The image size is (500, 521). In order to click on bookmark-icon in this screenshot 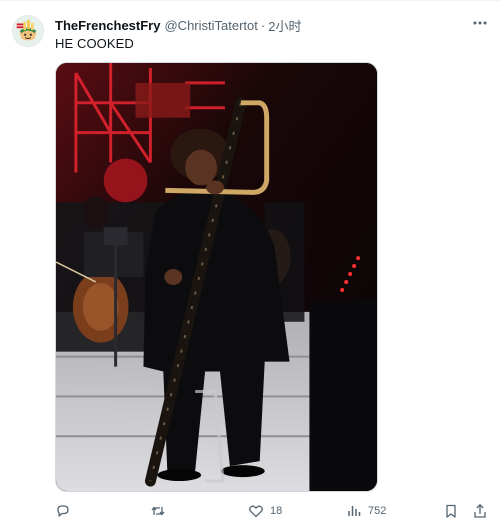, I will do `click(451, 511)`.